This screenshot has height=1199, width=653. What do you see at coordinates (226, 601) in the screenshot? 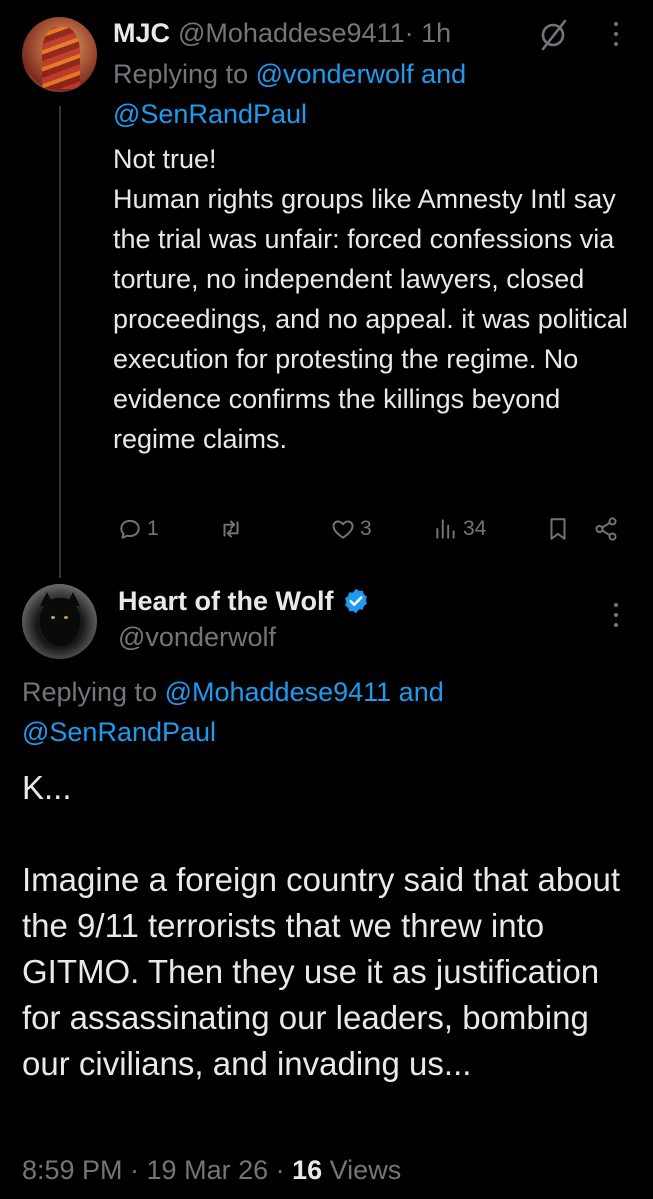
I see `display-name: Heart of the Wolf` at bounding box center [226, 601].